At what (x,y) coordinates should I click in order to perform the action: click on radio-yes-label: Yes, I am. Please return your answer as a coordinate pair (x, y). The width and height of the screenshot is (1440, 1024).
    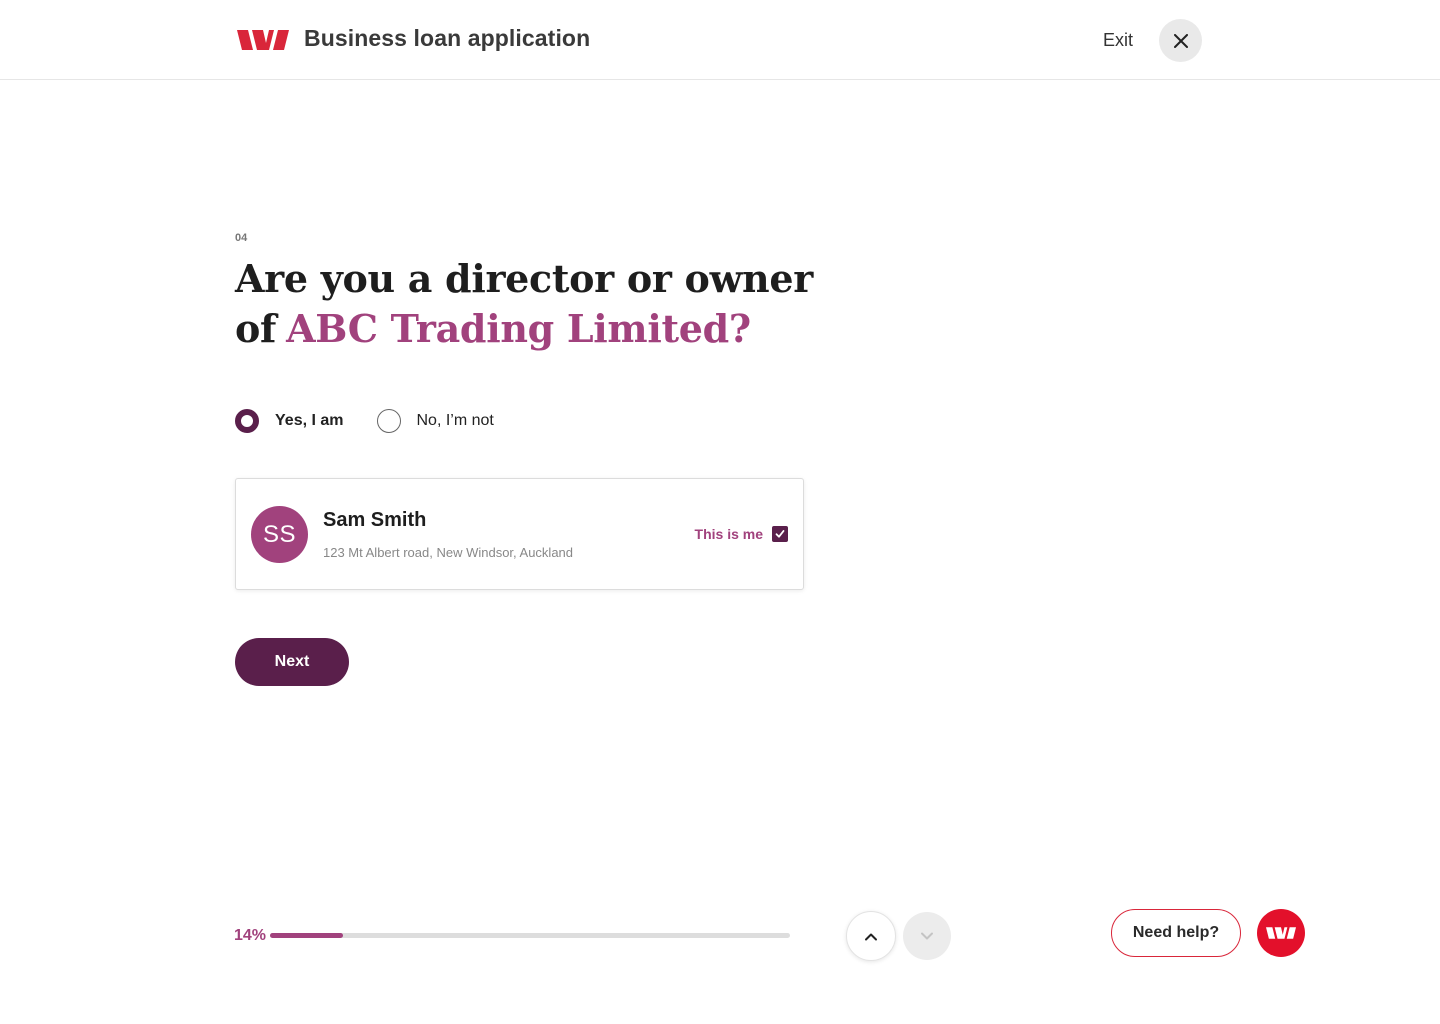
    Looking at the image, I should click on (309, 420).